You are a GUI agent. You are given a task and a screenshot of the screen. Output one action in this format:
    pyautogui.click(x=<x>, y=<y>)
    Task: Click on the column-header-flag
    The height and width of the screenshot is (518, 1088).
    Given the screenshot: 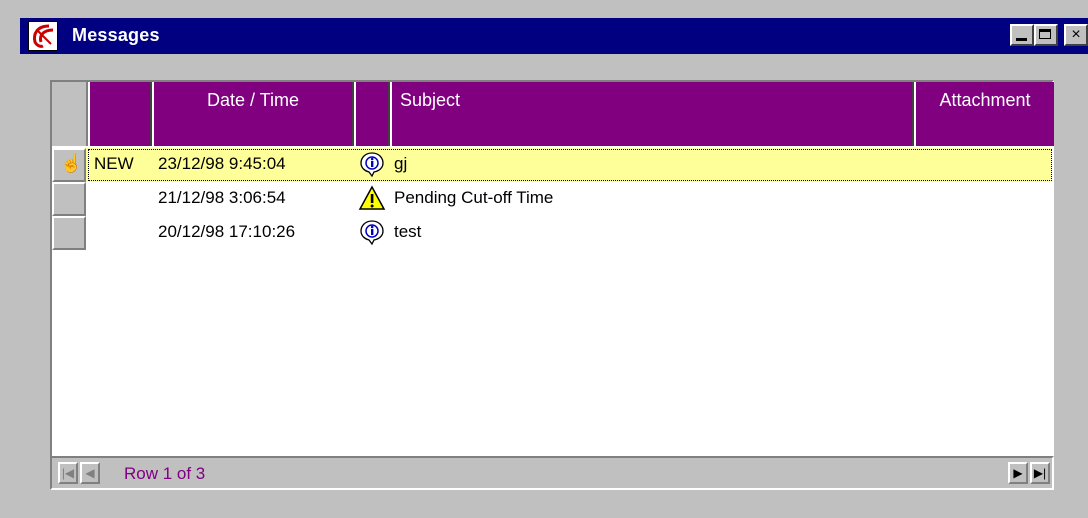 What is the action you would take?
    pyautogui.click(x=120, y=114)
    